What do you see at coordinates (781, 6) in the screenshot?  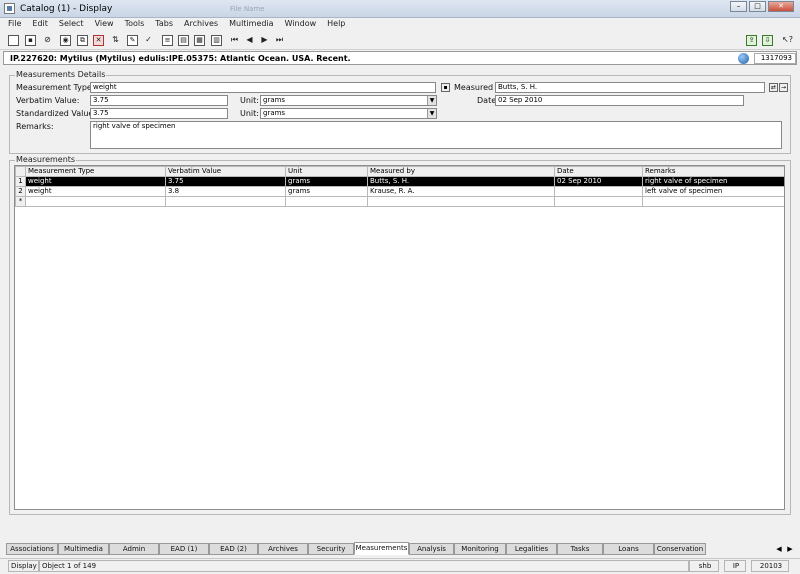 I see `close-button: ✕` at bounding box center [781, 6].